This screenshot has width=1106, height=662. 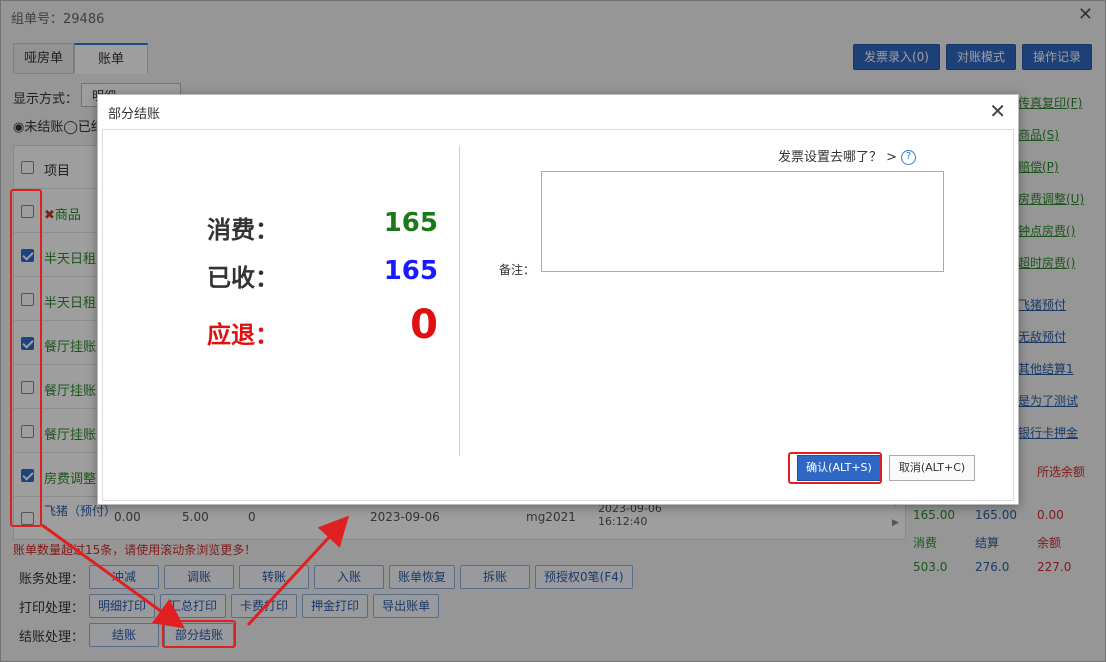 What do you see at coordinates (997, 111) in the screenshot?
I see `close-icon: ✕` at bounding box center [997, 111].